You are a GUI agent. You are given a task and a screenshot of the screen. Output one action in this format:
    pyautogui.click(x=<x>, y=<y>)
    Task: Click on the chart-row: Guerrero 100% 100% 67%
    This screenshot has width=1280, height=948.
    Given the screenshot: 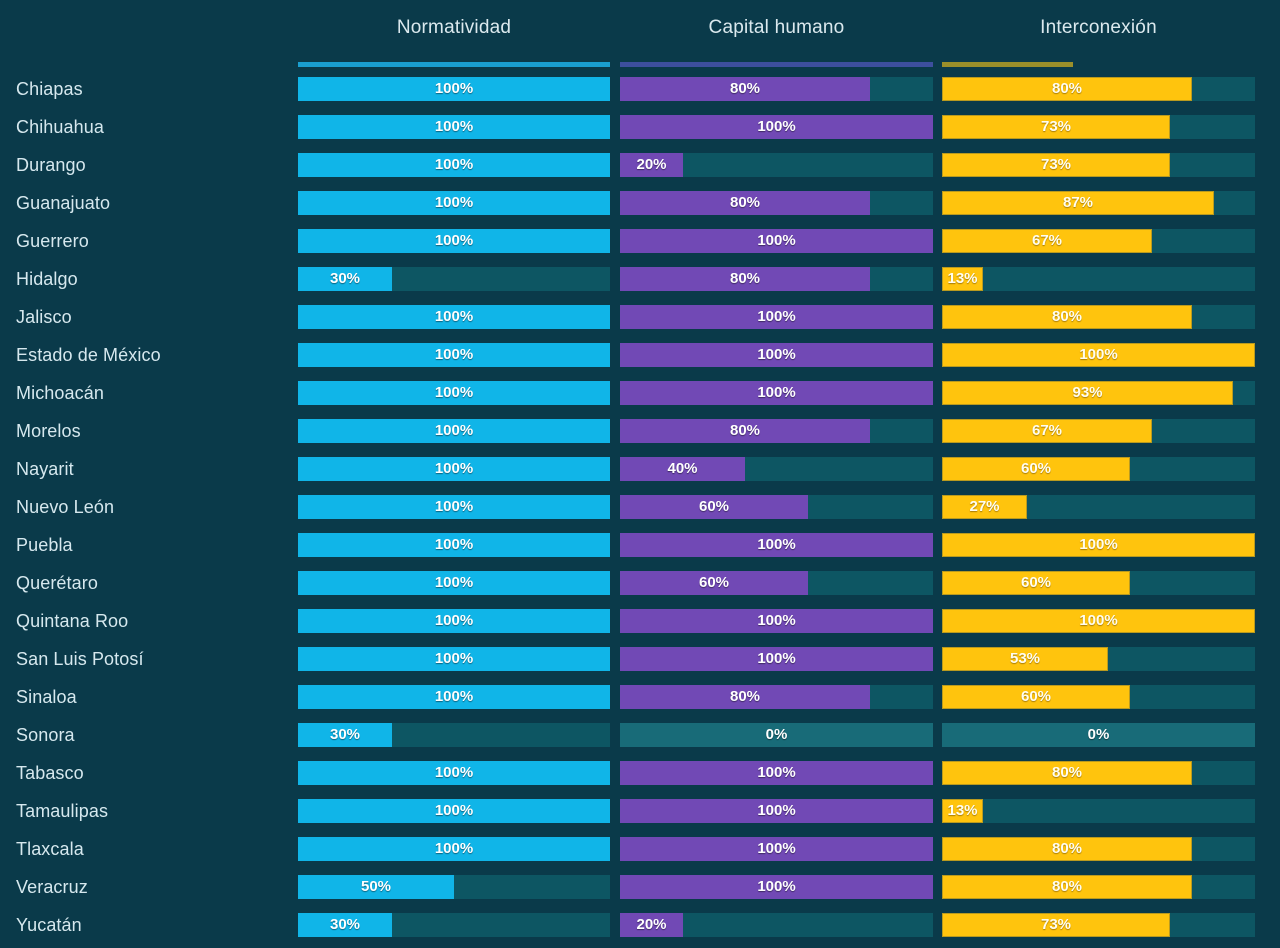 What is the action you would take?
    pyautogui.click(x=640, y=241)
    